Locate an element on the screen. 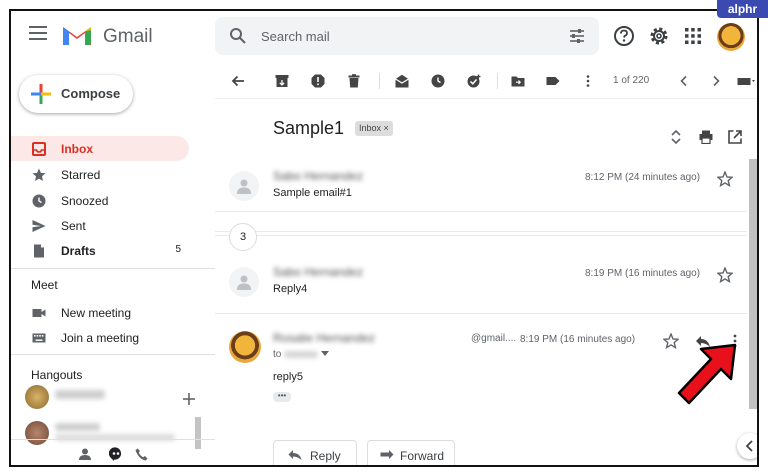 This screenshot has width=768, height=476. sender-name: Rosalie Hernandez is located at coordinates (324, 338).